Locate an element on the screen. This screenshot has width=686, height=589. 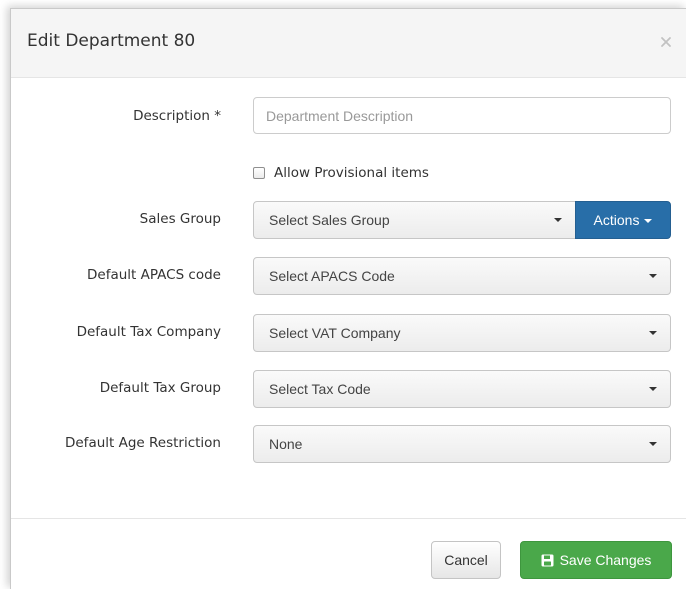
save-changes-button: Save Changes is located at coordinates (596, 560).